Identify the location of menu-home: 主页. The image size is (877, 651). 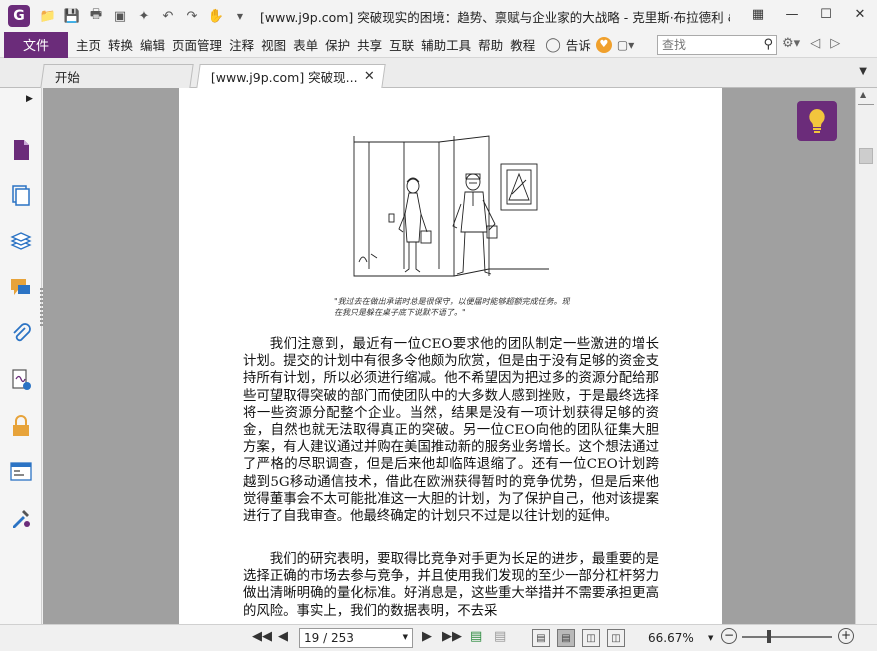
(88, 44).